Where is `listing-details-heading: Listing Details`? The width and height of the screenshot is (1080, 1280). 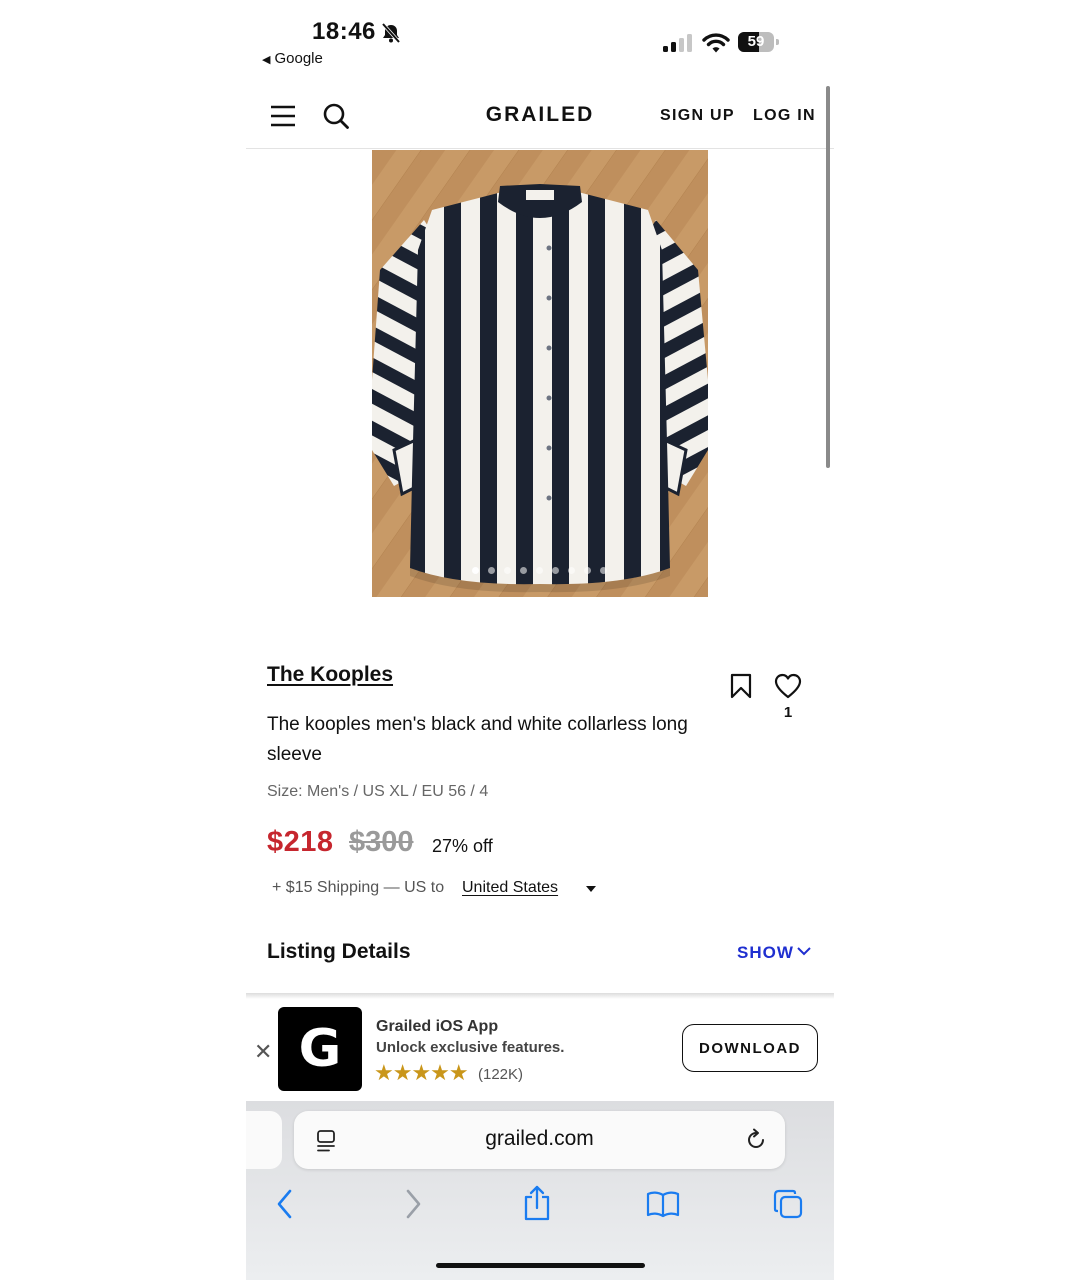 listing-details-heading: Listing Details is located at coordinates (339, 951).